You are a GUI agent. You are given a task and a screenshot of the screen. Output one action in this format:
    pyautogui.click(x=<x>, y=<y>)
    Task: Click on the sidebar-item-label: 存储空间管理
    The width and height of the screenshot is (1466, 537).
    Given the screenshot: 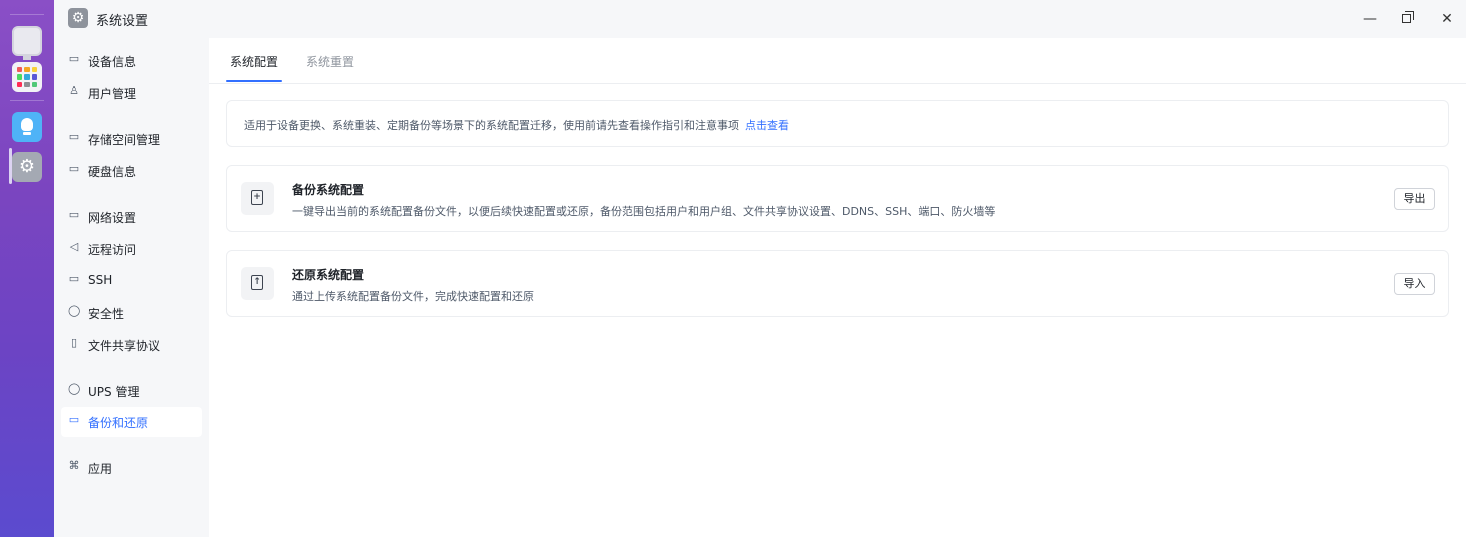 What is the action you would take?
    pyautogui.click(x=124, y=140)
    